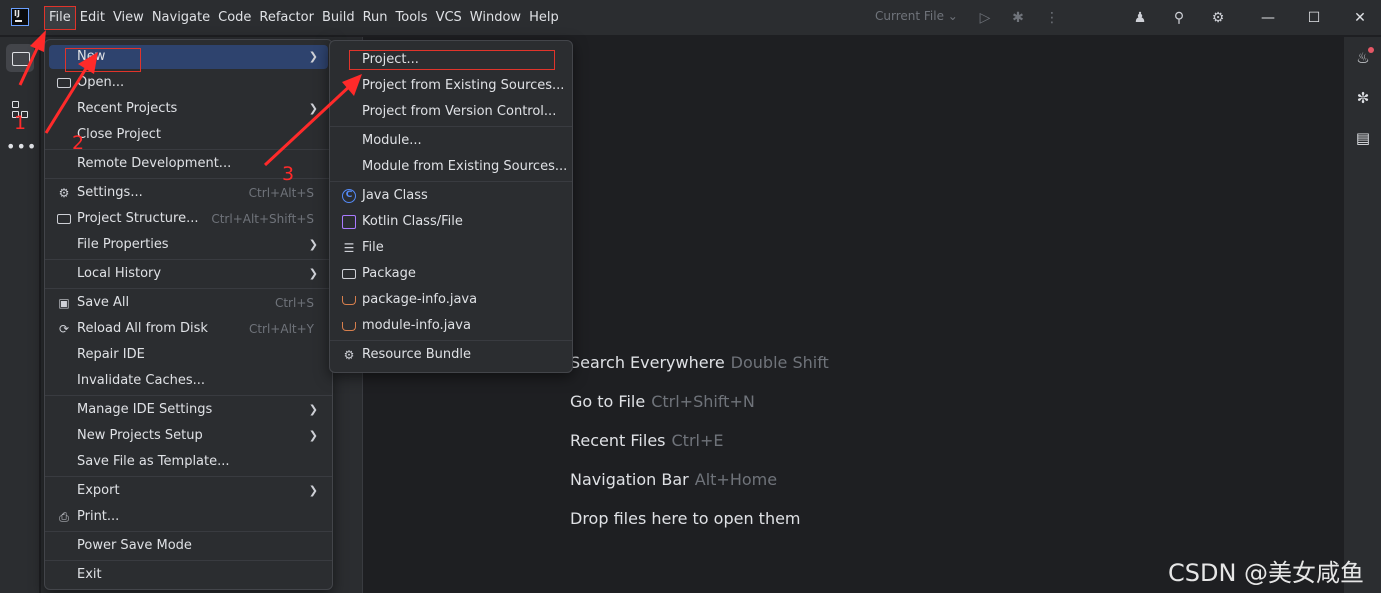 This screenshot has width=1381, height=593. Describe the element at coordinates (78, 143) in the screenshot. I see `annotation-label-2: 2` at that location.